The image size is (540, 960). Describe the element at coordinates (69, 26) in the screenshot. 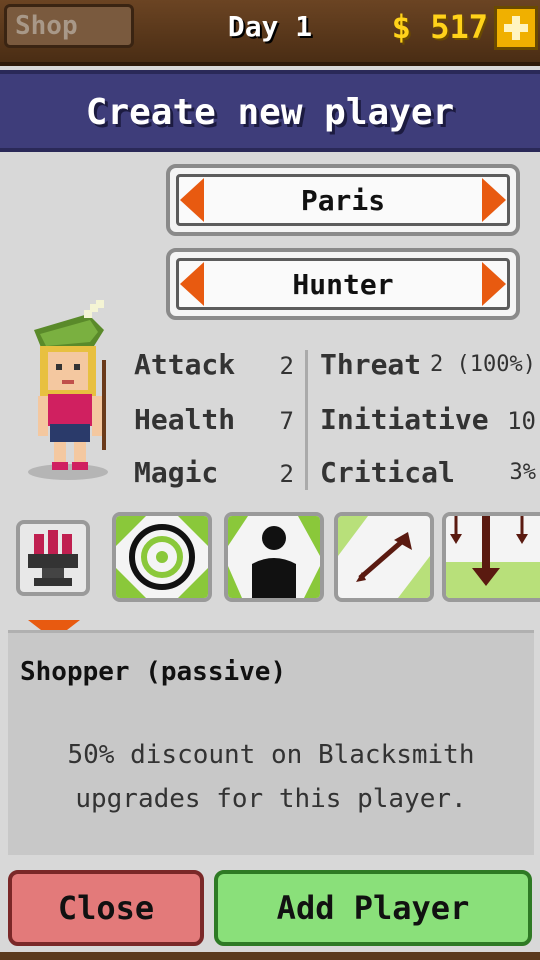

I see `shop-button: Shop` at that location.